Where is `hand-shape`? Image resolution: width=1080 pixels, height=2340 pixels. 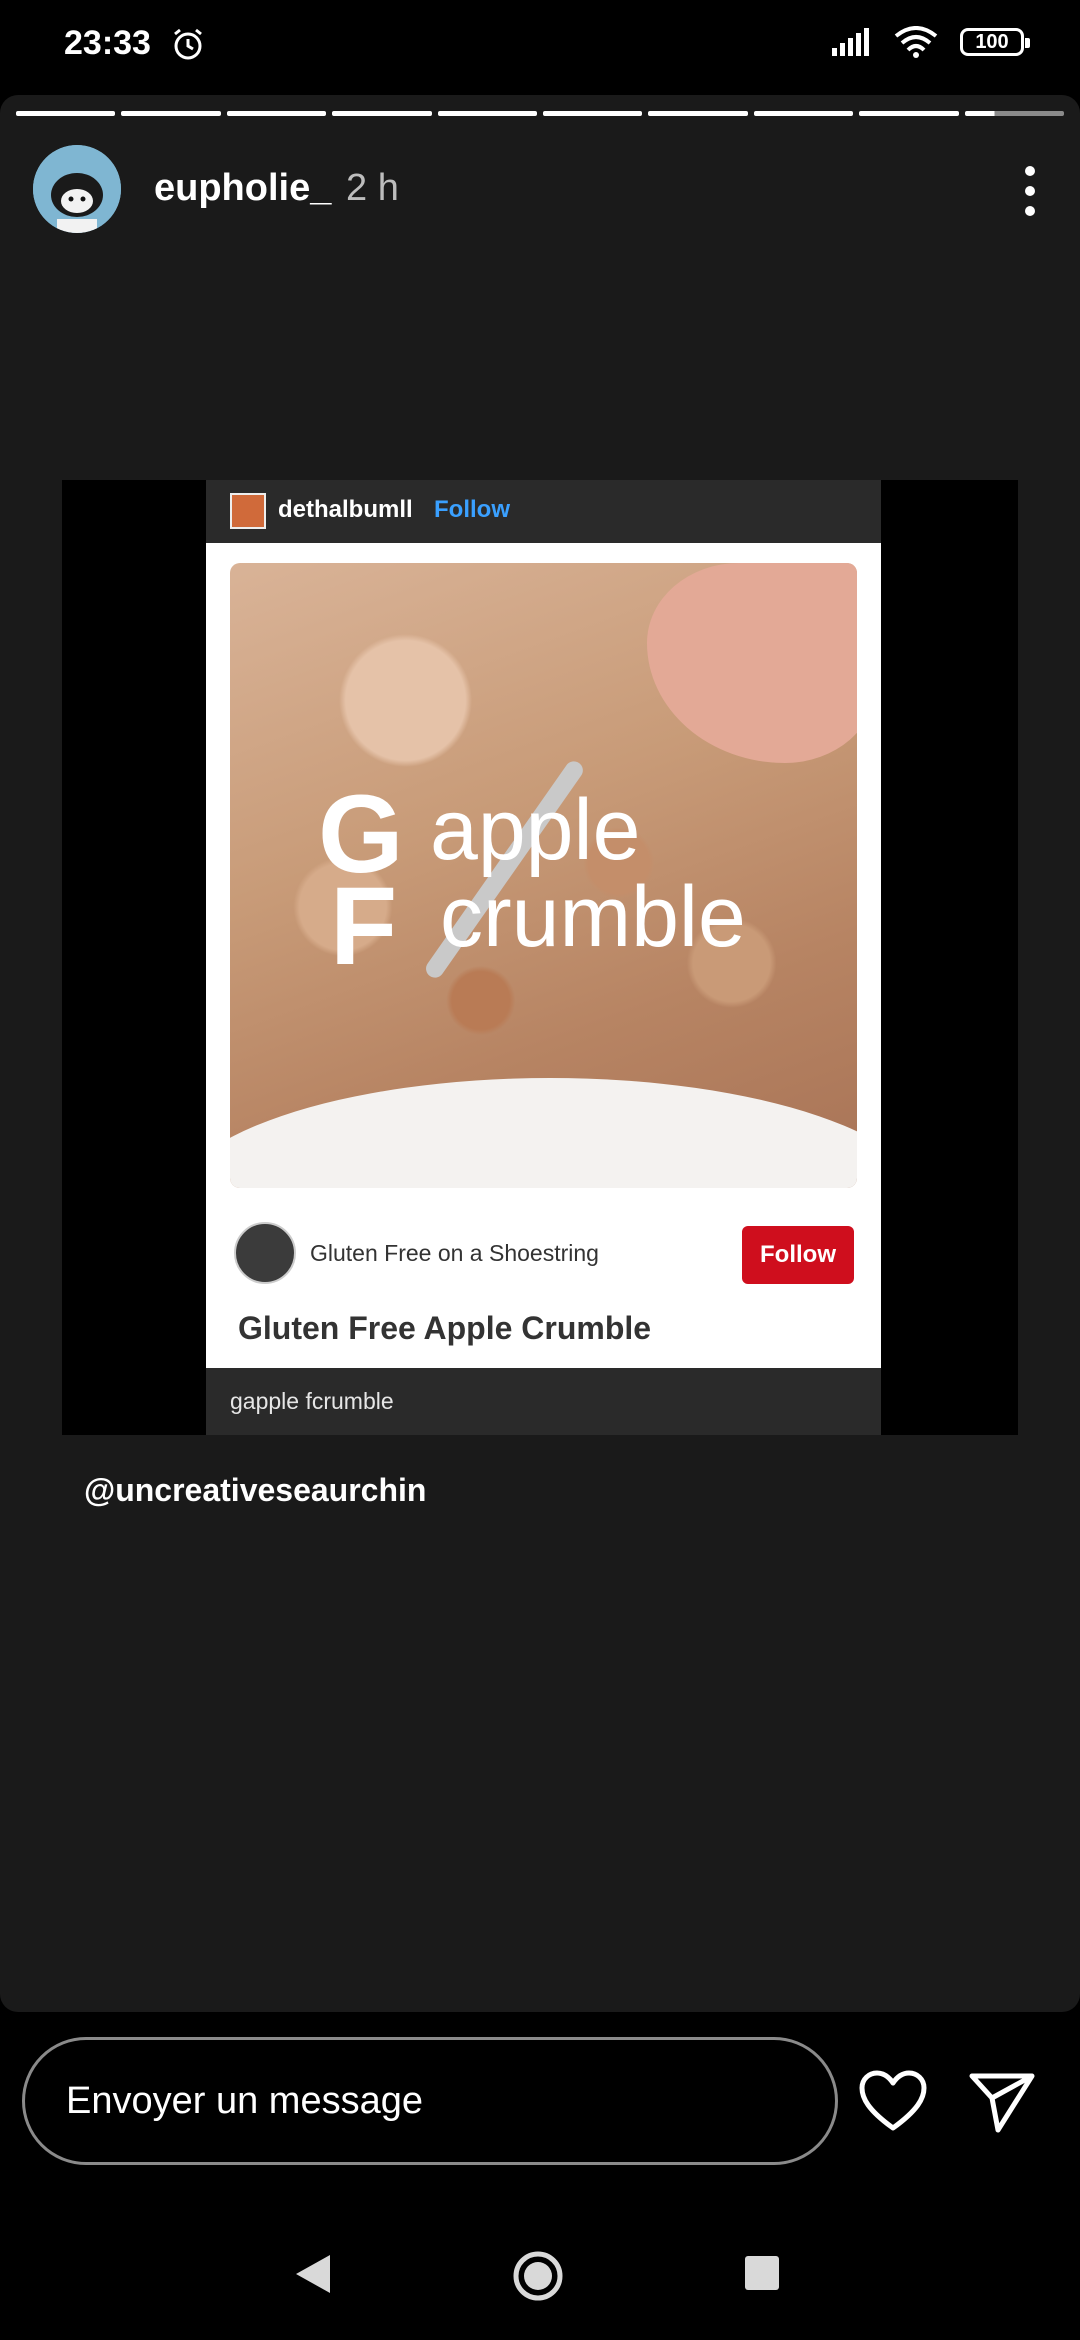
hand-shape is located at coordinates (752, 663).